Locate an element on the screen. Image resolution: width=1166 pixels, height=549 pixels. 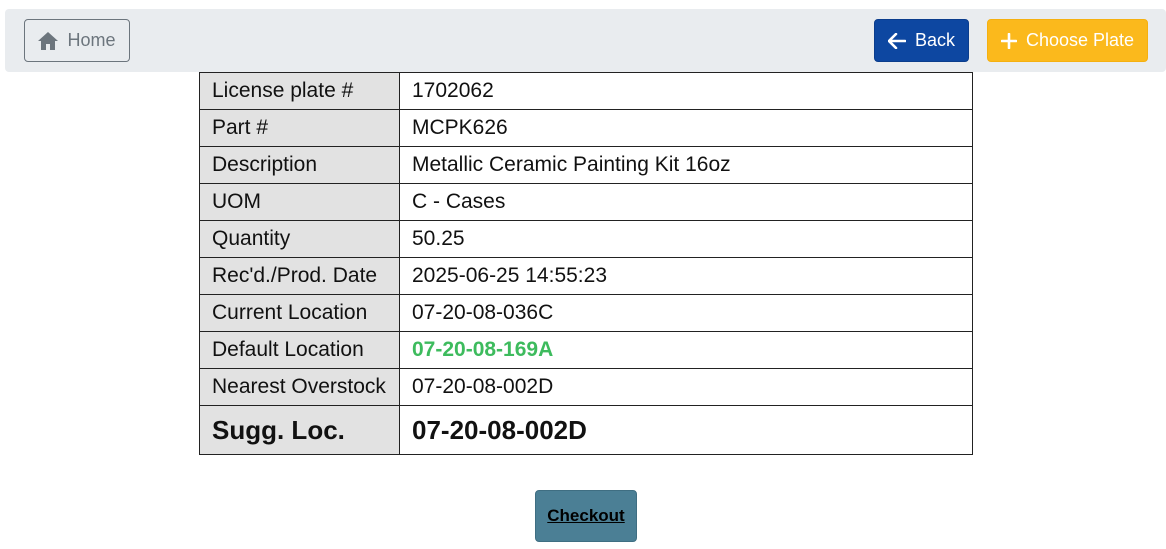
table-row: Quantity 50.25 is located at coordinates (586, 239).